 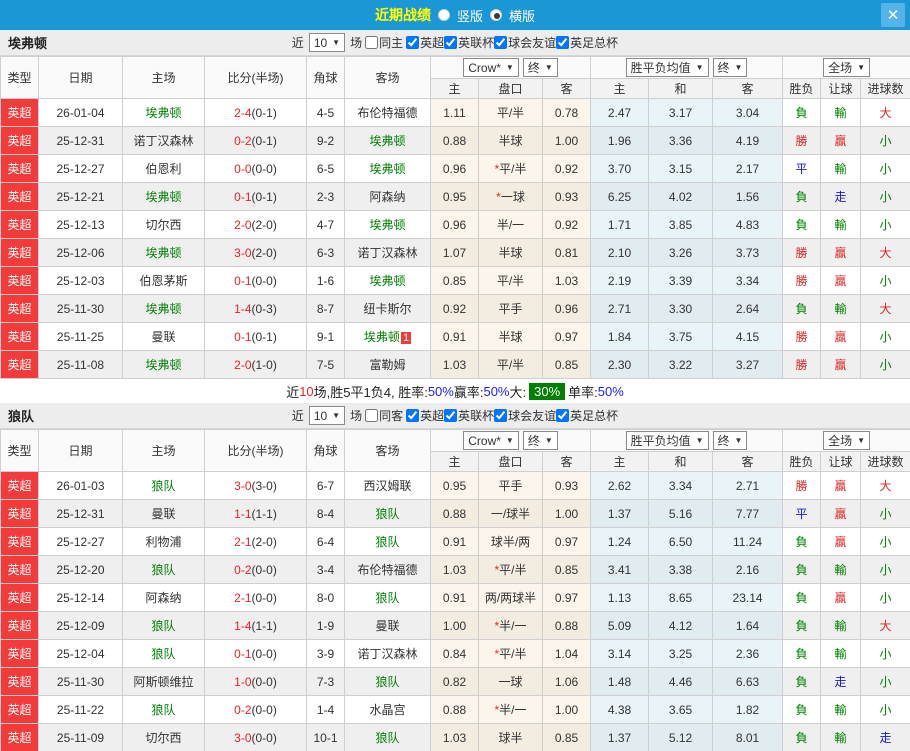 I want to click on same-venue-filter: 同客, so click(x=384, y=415).